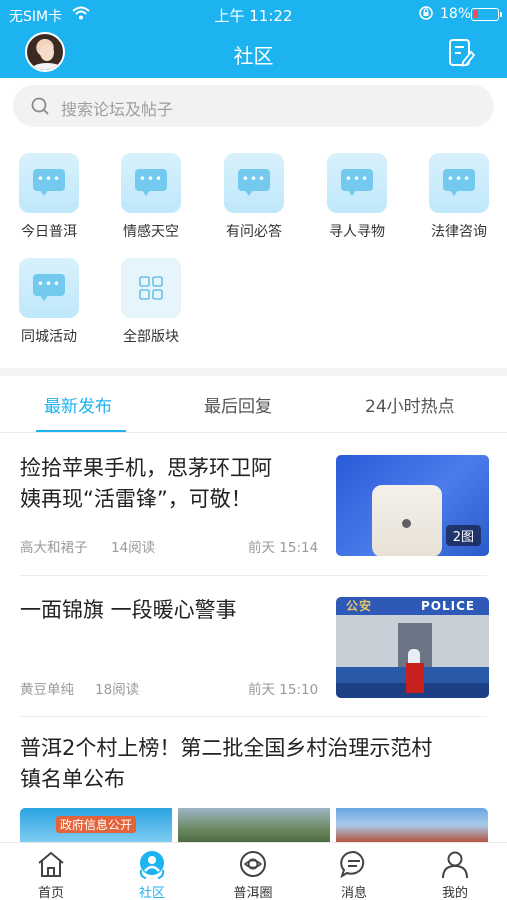 The height and width of the screenshot is (900, 507). I want to click on nav-label: 我的, so click(454, 893).